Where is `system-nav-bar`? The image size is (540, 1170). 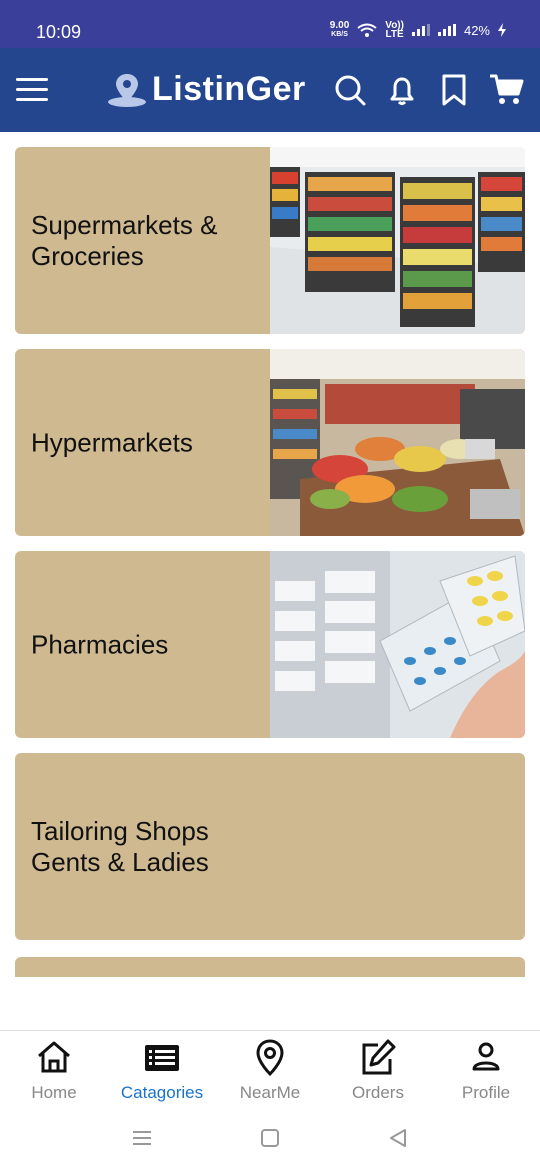
system-nav-bar is located at coordinates (270, 1140).